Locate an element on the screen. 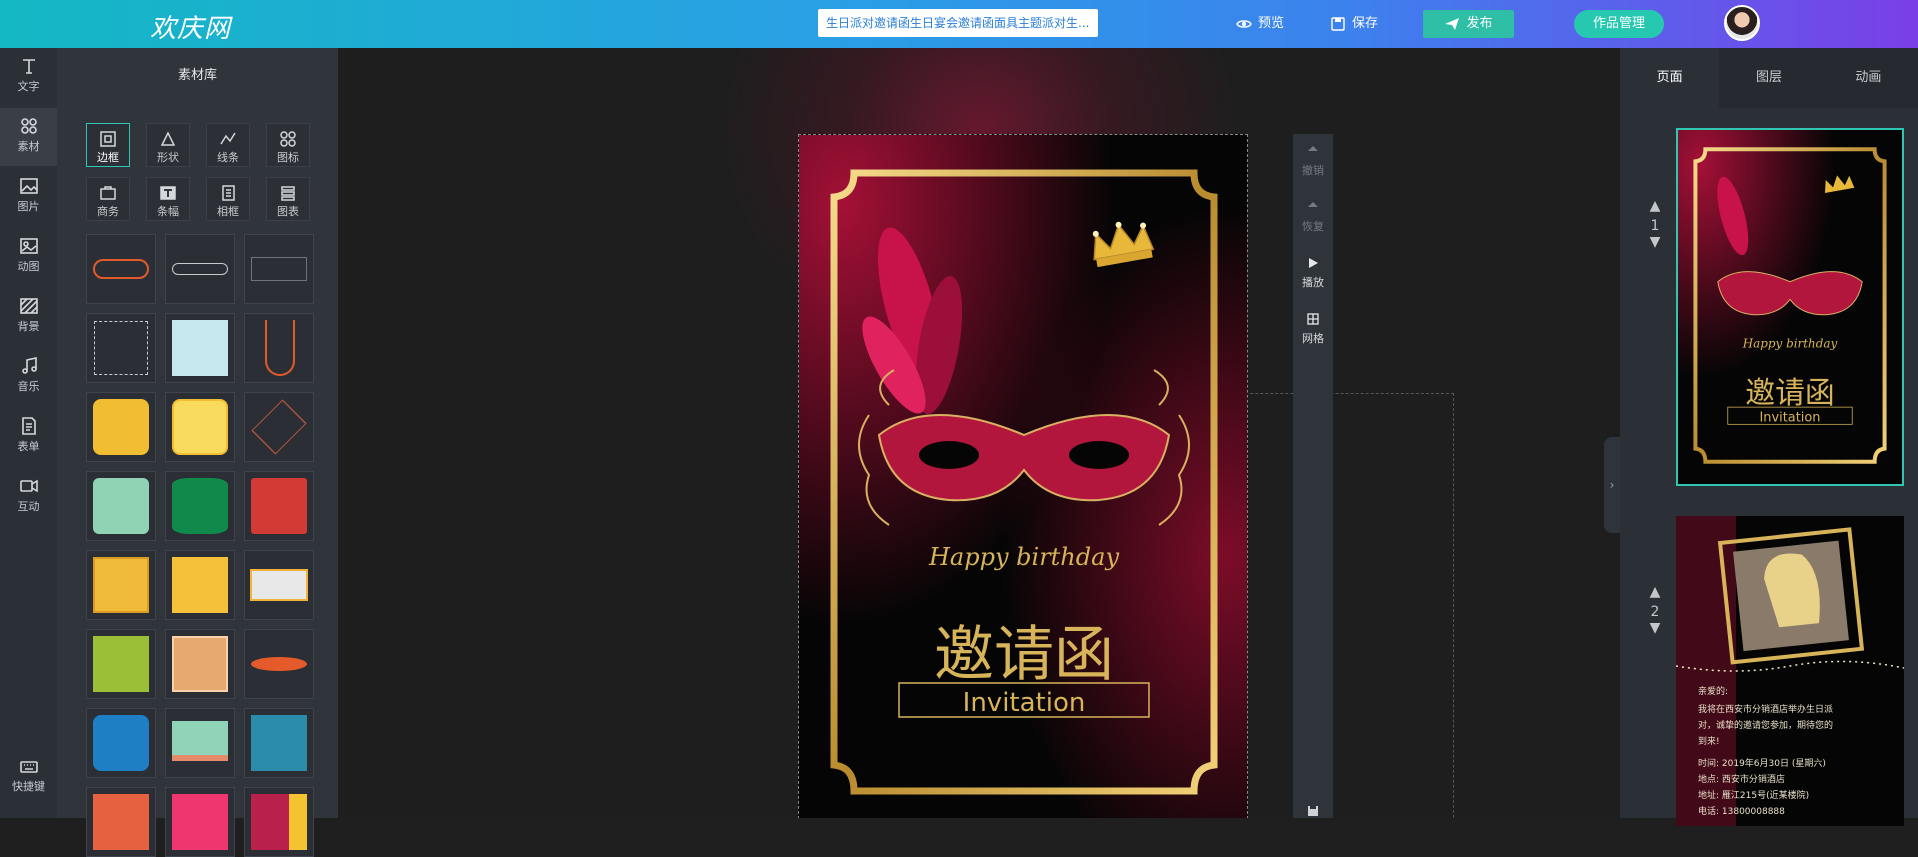  category-photo-frame: 相框 is located at coordinates (228, 199).